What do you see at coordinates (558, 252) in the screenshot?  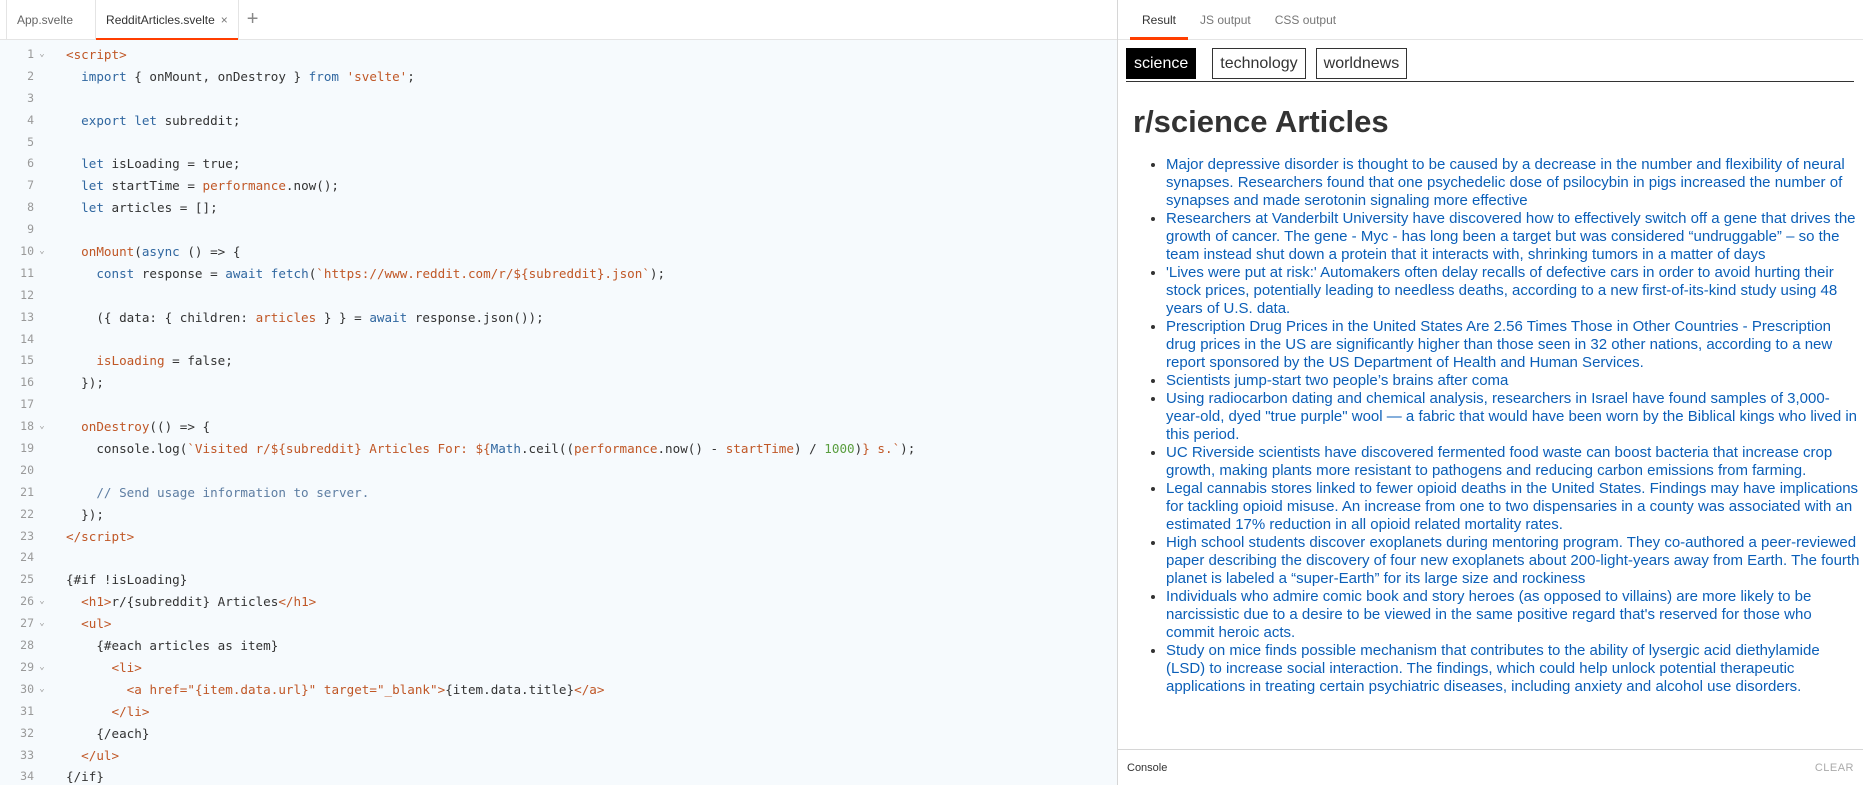 I see `code-line: 10 ⌄ onMount(async () => {` at bounding box center [558, 252].